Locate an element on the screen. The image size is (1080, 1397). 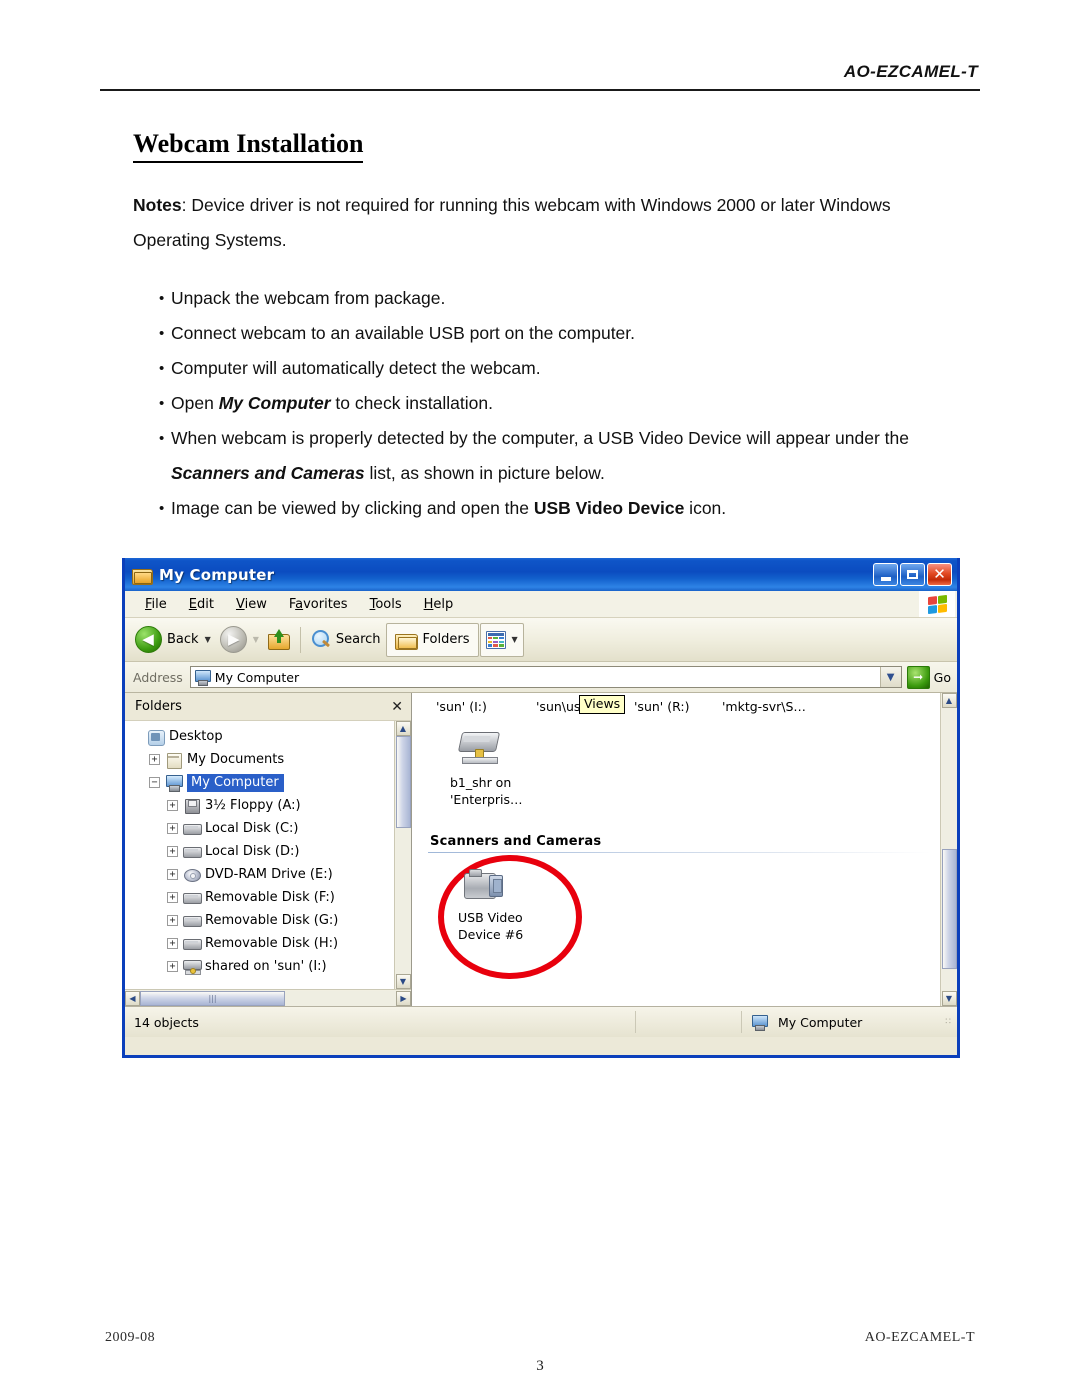
address-bar: Address My Computer ▼ ➞ Go is located at coordinates (541, 677).